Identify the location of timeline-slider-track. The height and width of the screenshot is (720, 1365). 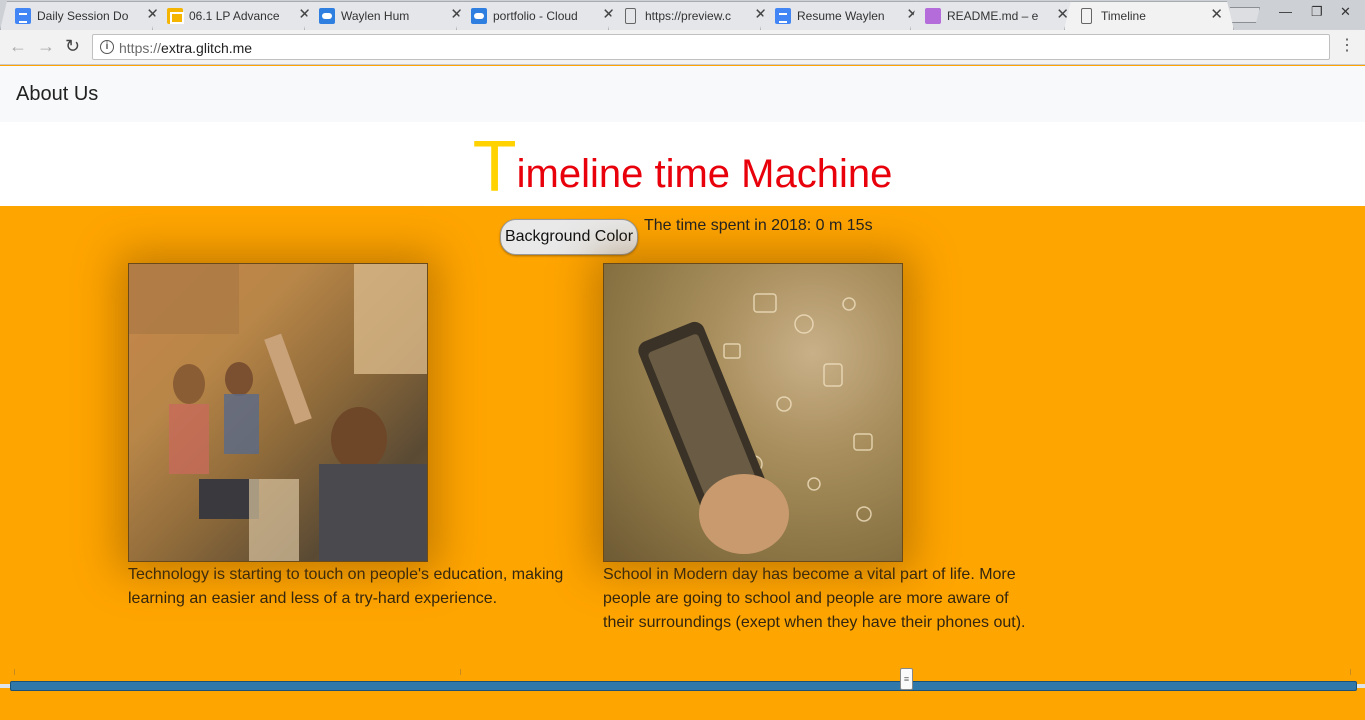
(683, 686).